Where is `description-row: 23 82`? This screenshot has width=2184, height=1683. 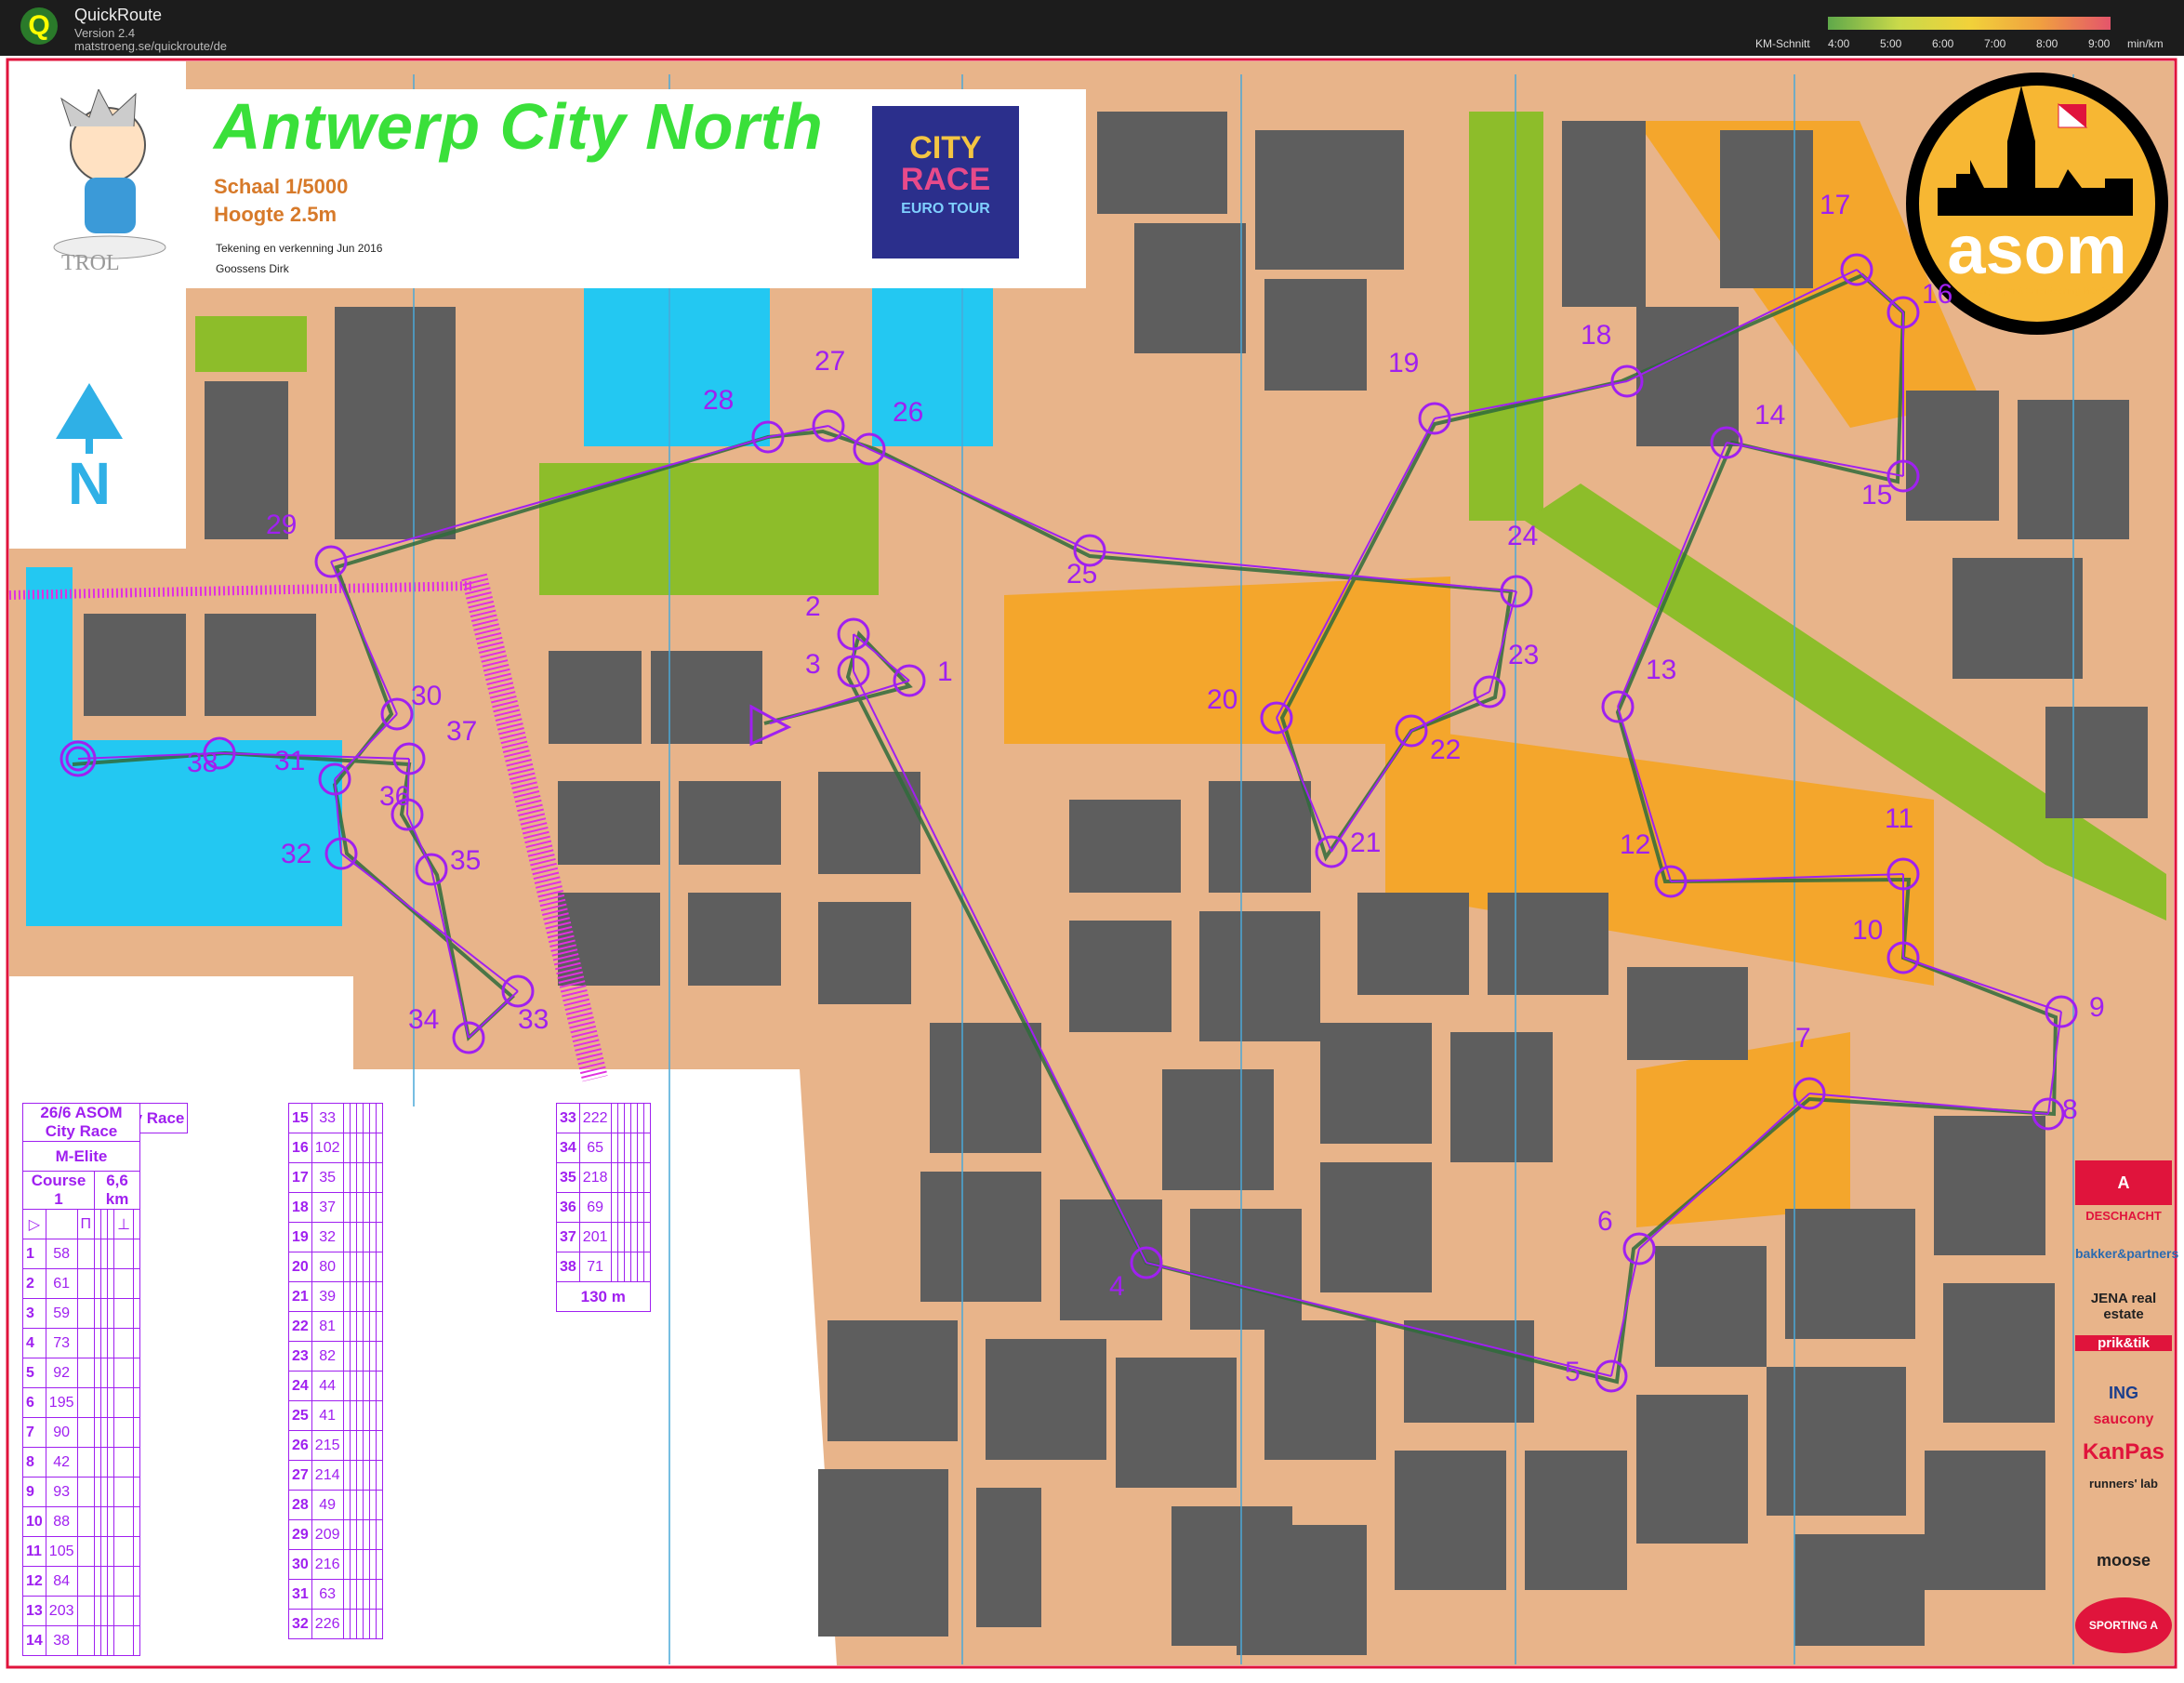
description-row: 23 82 is located at coordinates (335, 1356).